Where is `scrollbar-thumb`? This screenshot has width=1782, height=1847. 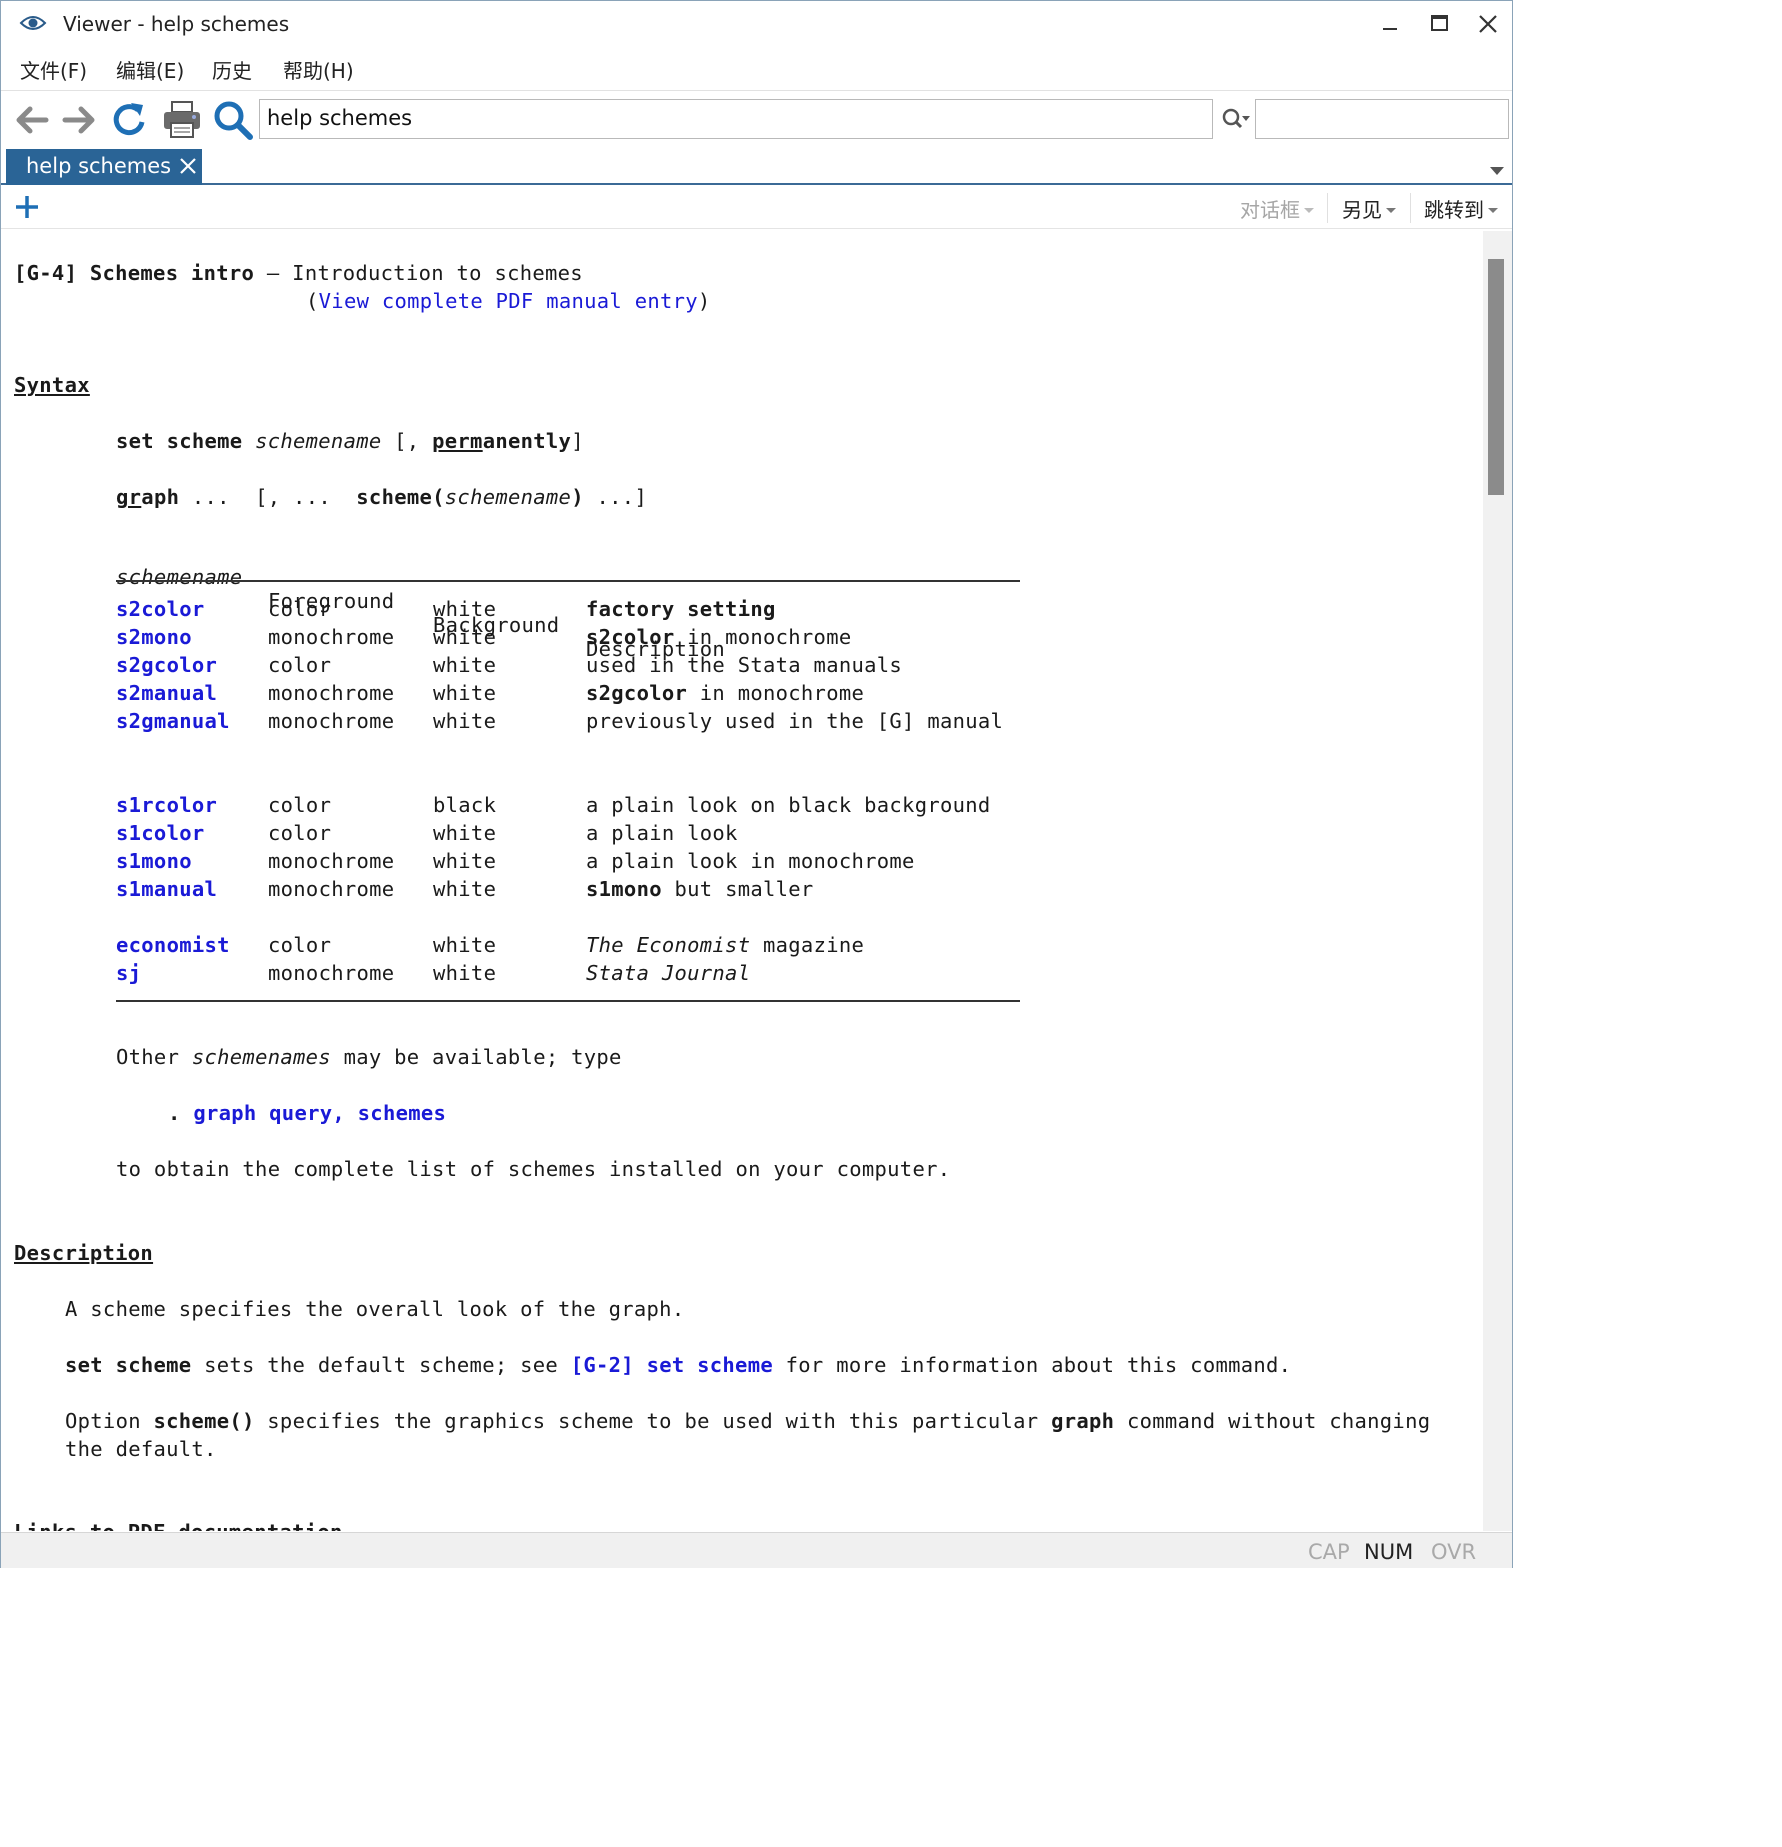 scrollbar-thumb is located at coordinates (1496, 377).